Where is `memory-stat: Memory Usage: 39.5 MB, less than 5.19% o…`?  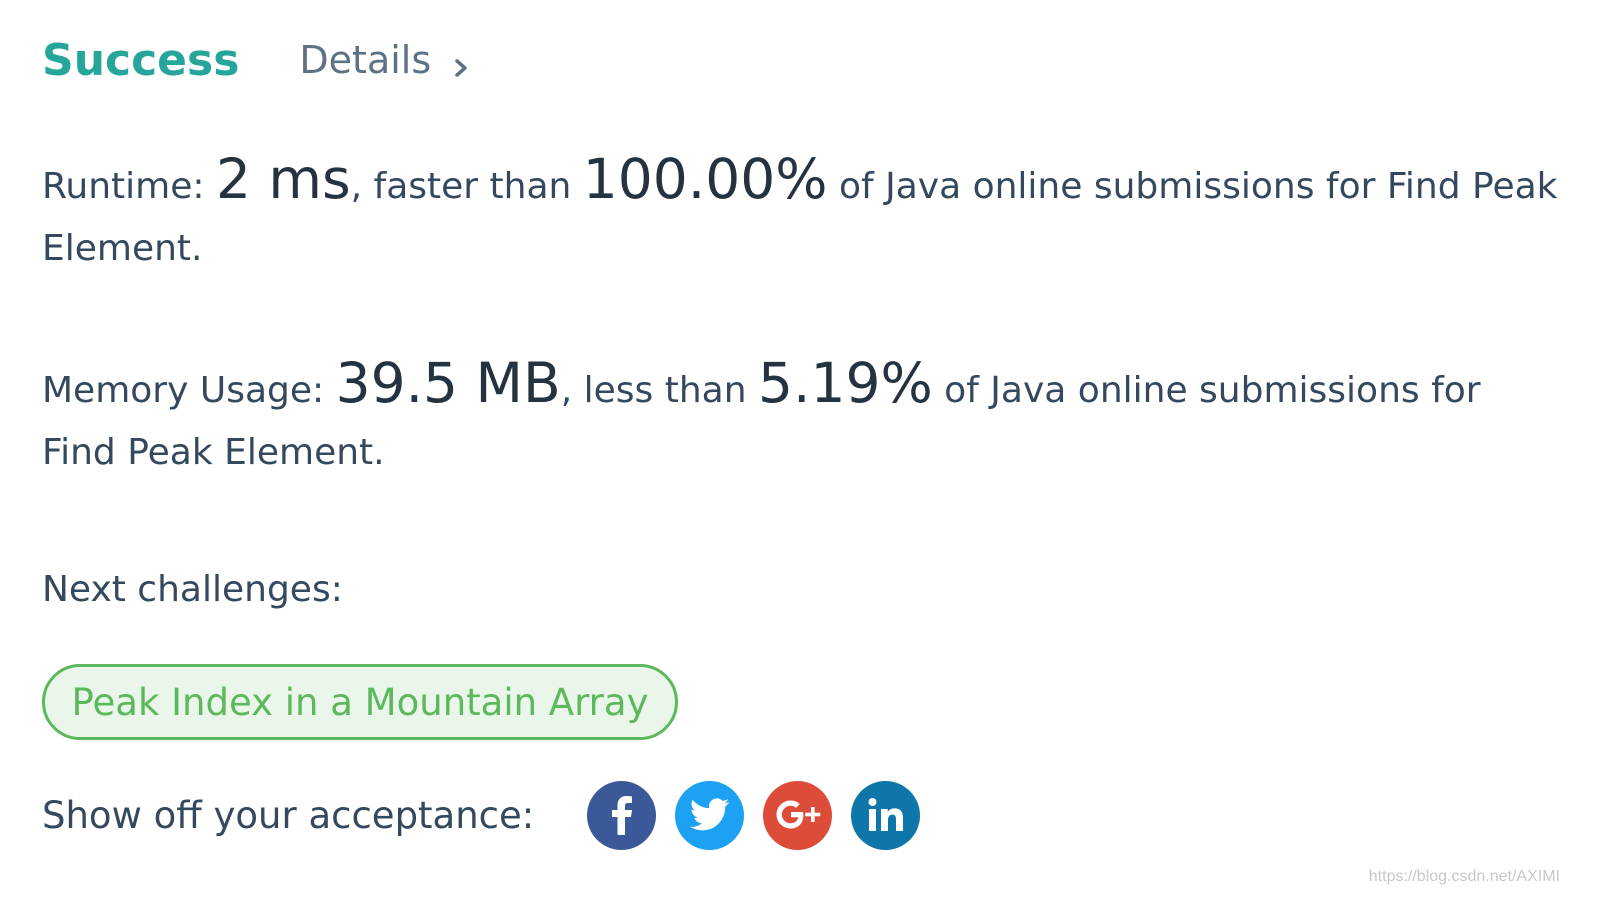
memory-stat: Memory Usage: 39.5 MB, less than 5.19% o… is located at coordinates (802, 418).